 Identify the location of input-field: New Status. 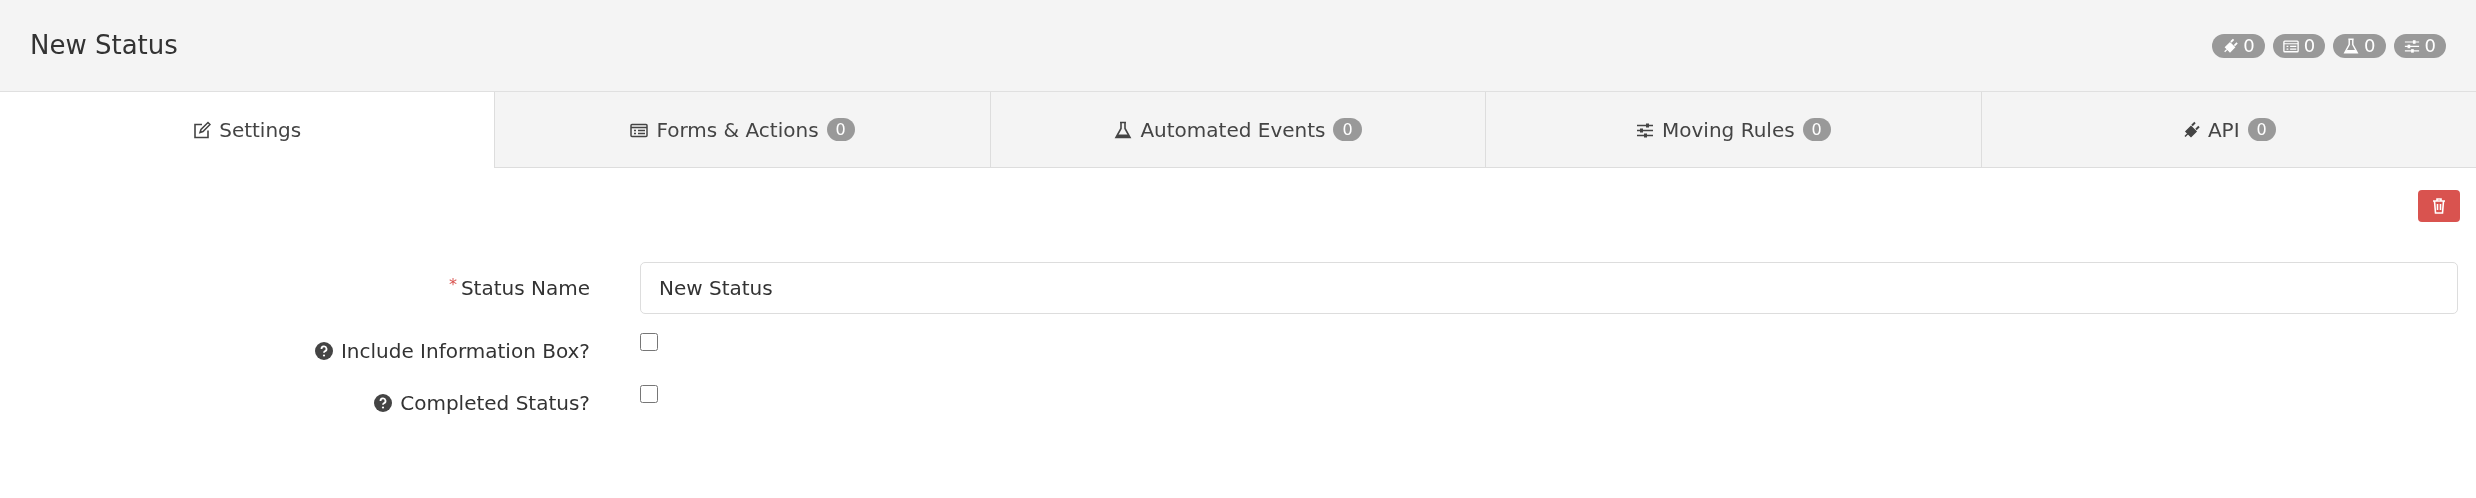
(1549, 288).